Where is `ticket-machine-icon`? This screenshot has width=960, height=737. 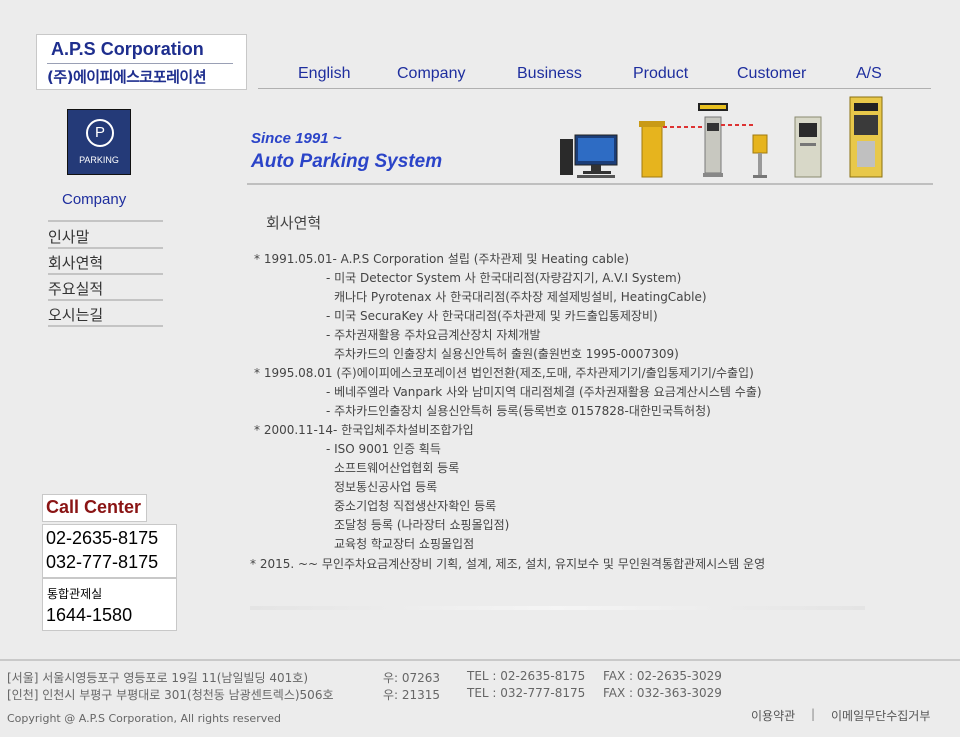
ticket-machine-icon is located at coordinates (725, 140).